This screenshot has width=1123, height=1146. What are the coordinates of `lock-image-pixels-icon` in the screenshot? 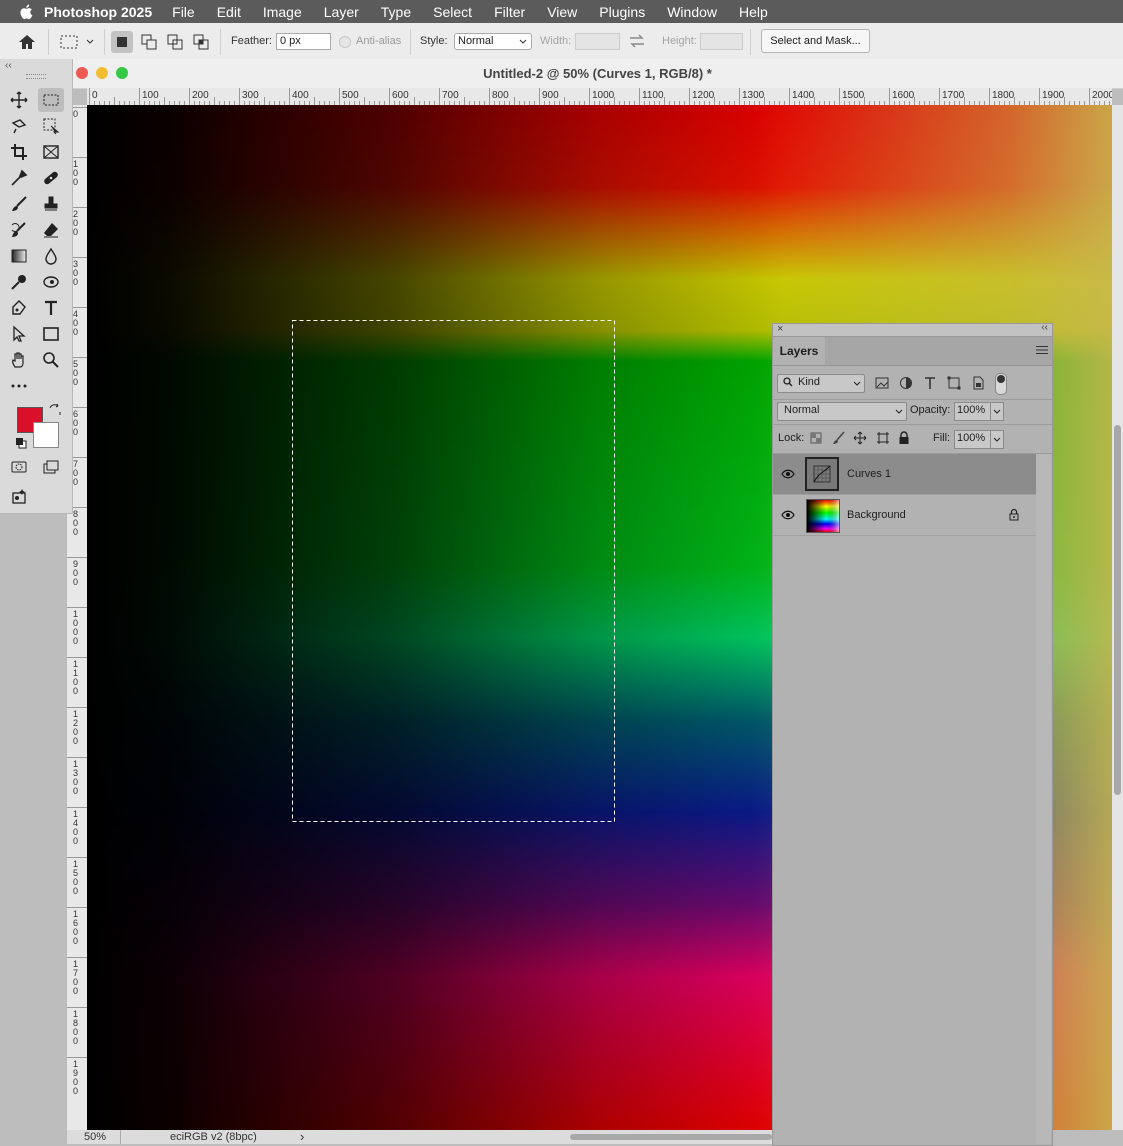 It's located at (839, 438).